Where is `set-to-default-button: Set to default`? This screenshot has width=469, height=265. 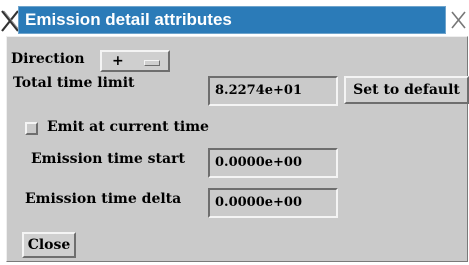
set-to-default-button: Set to default is located at coordinates (406, 90).